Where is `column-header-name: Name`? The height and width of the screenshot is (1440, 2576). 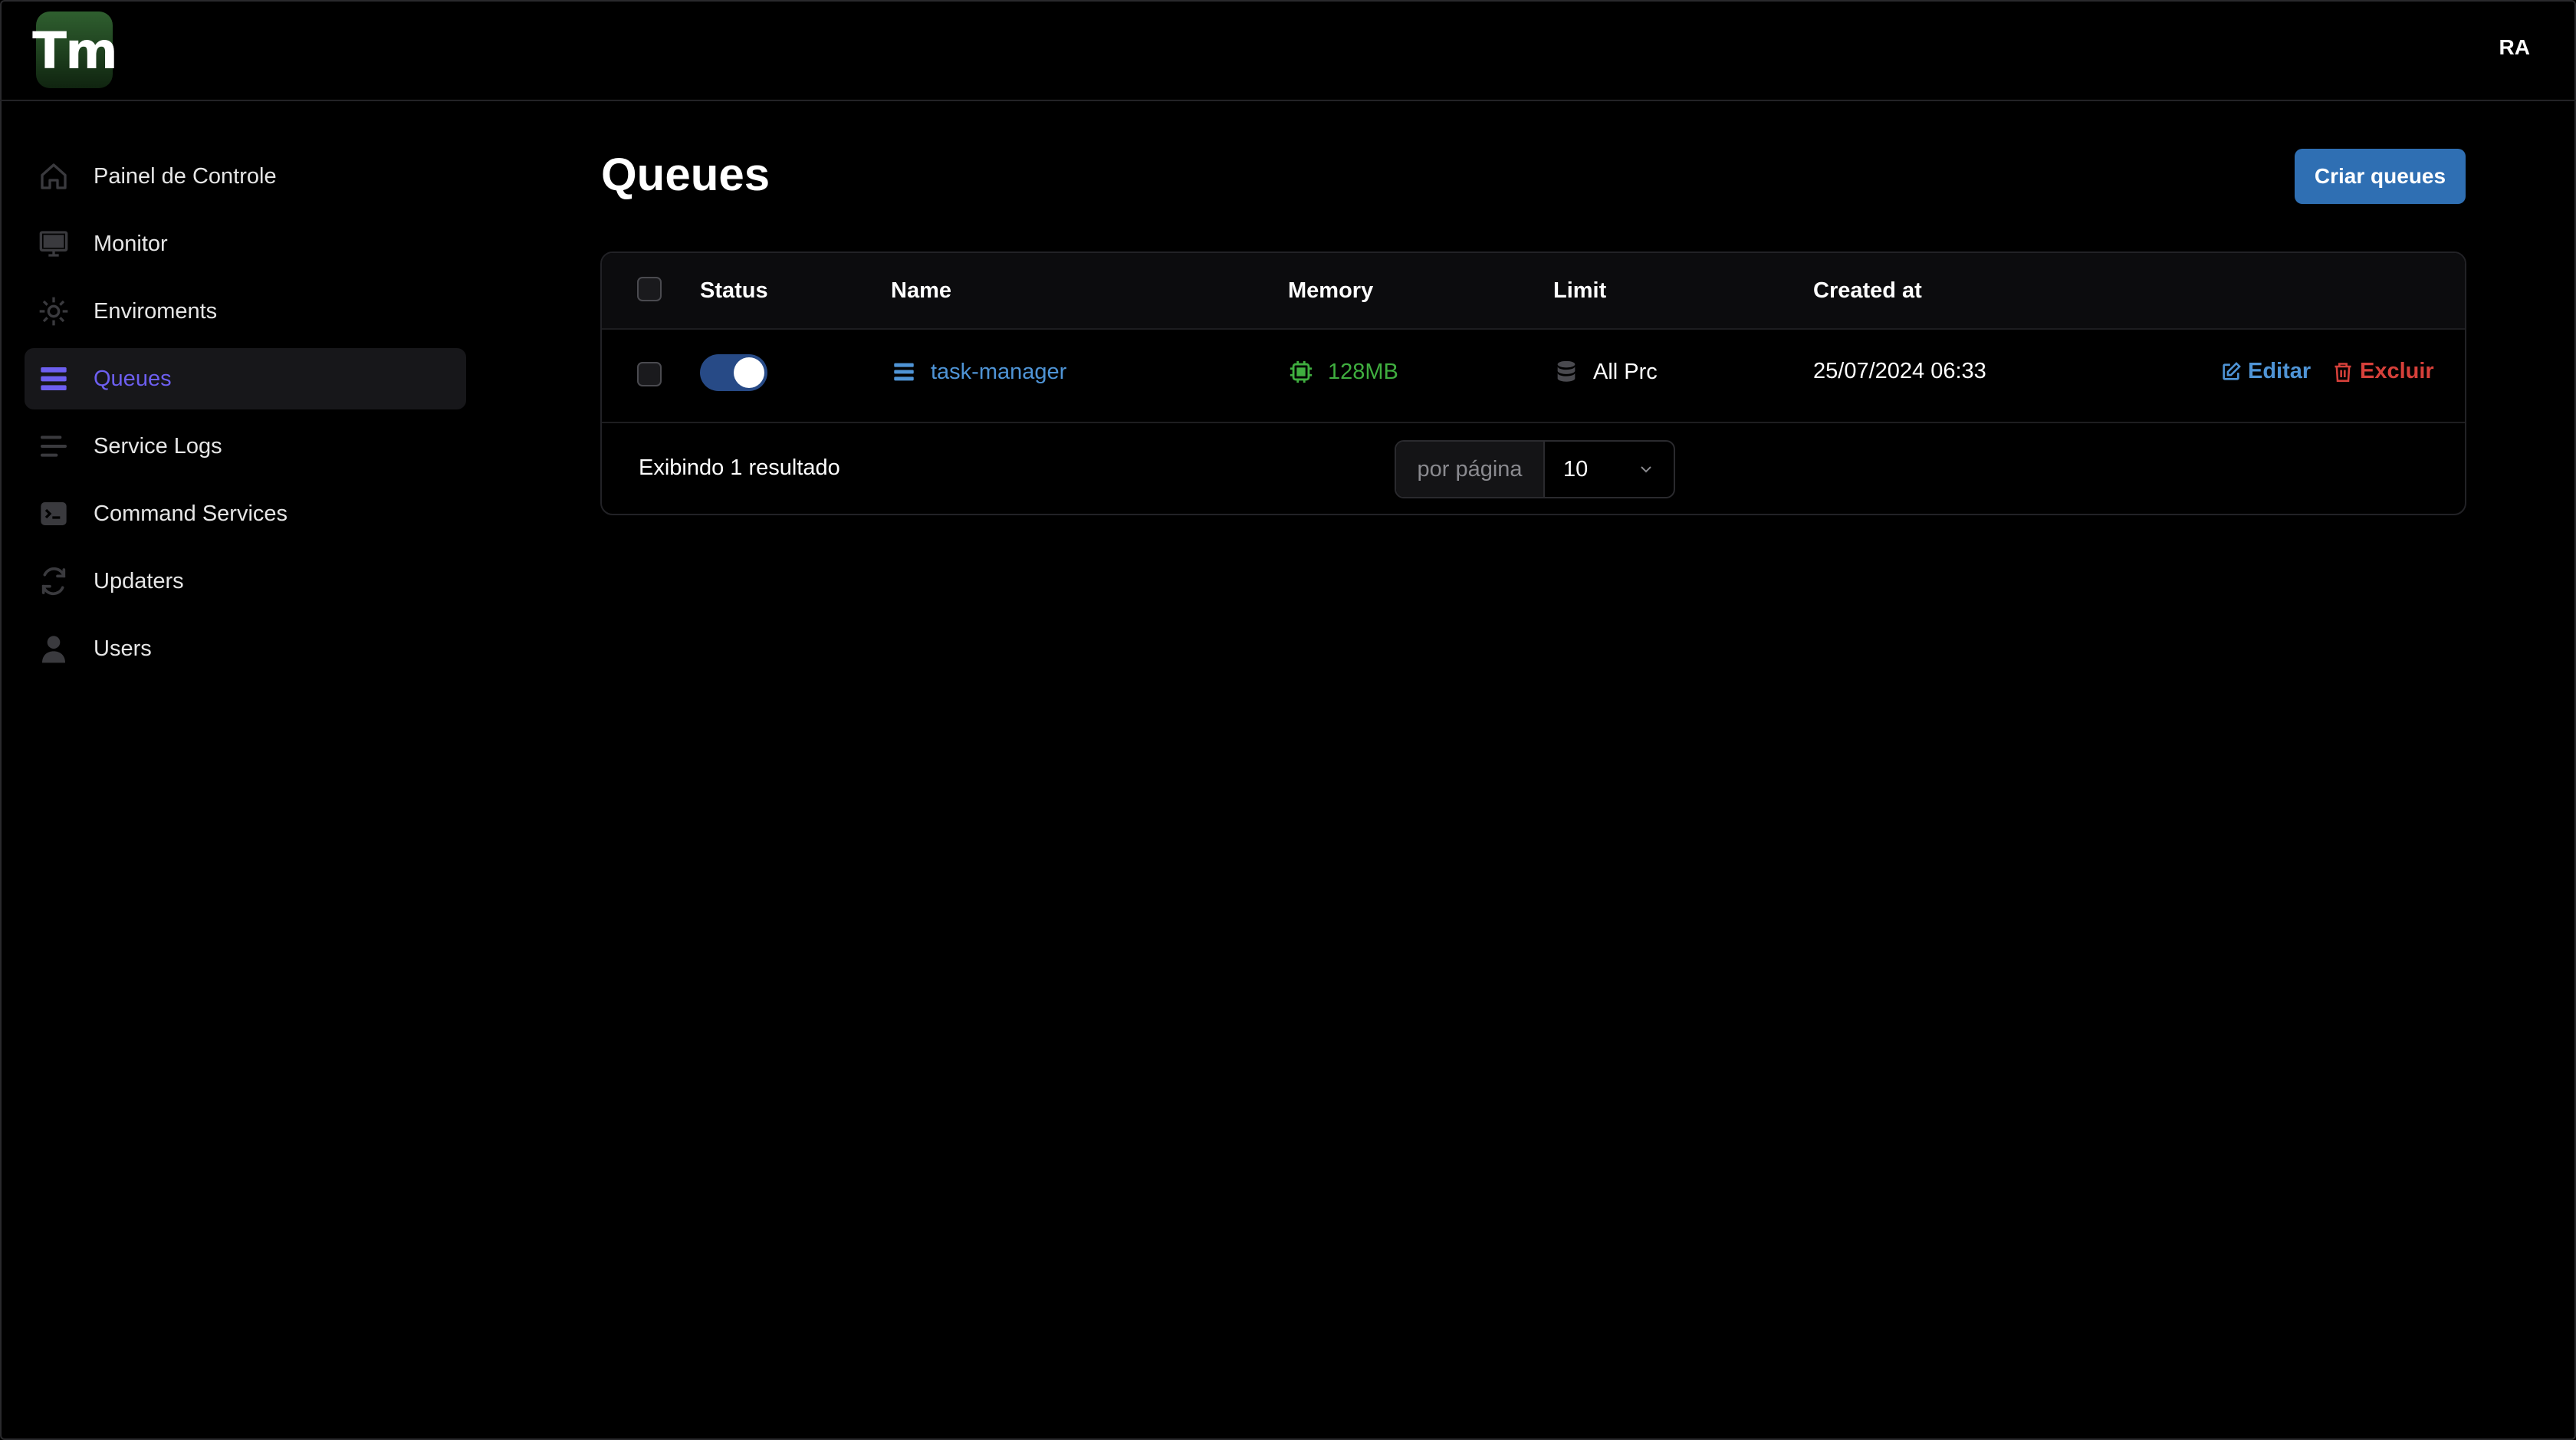 column-header-name: Name is located at coordinates (921, 291).